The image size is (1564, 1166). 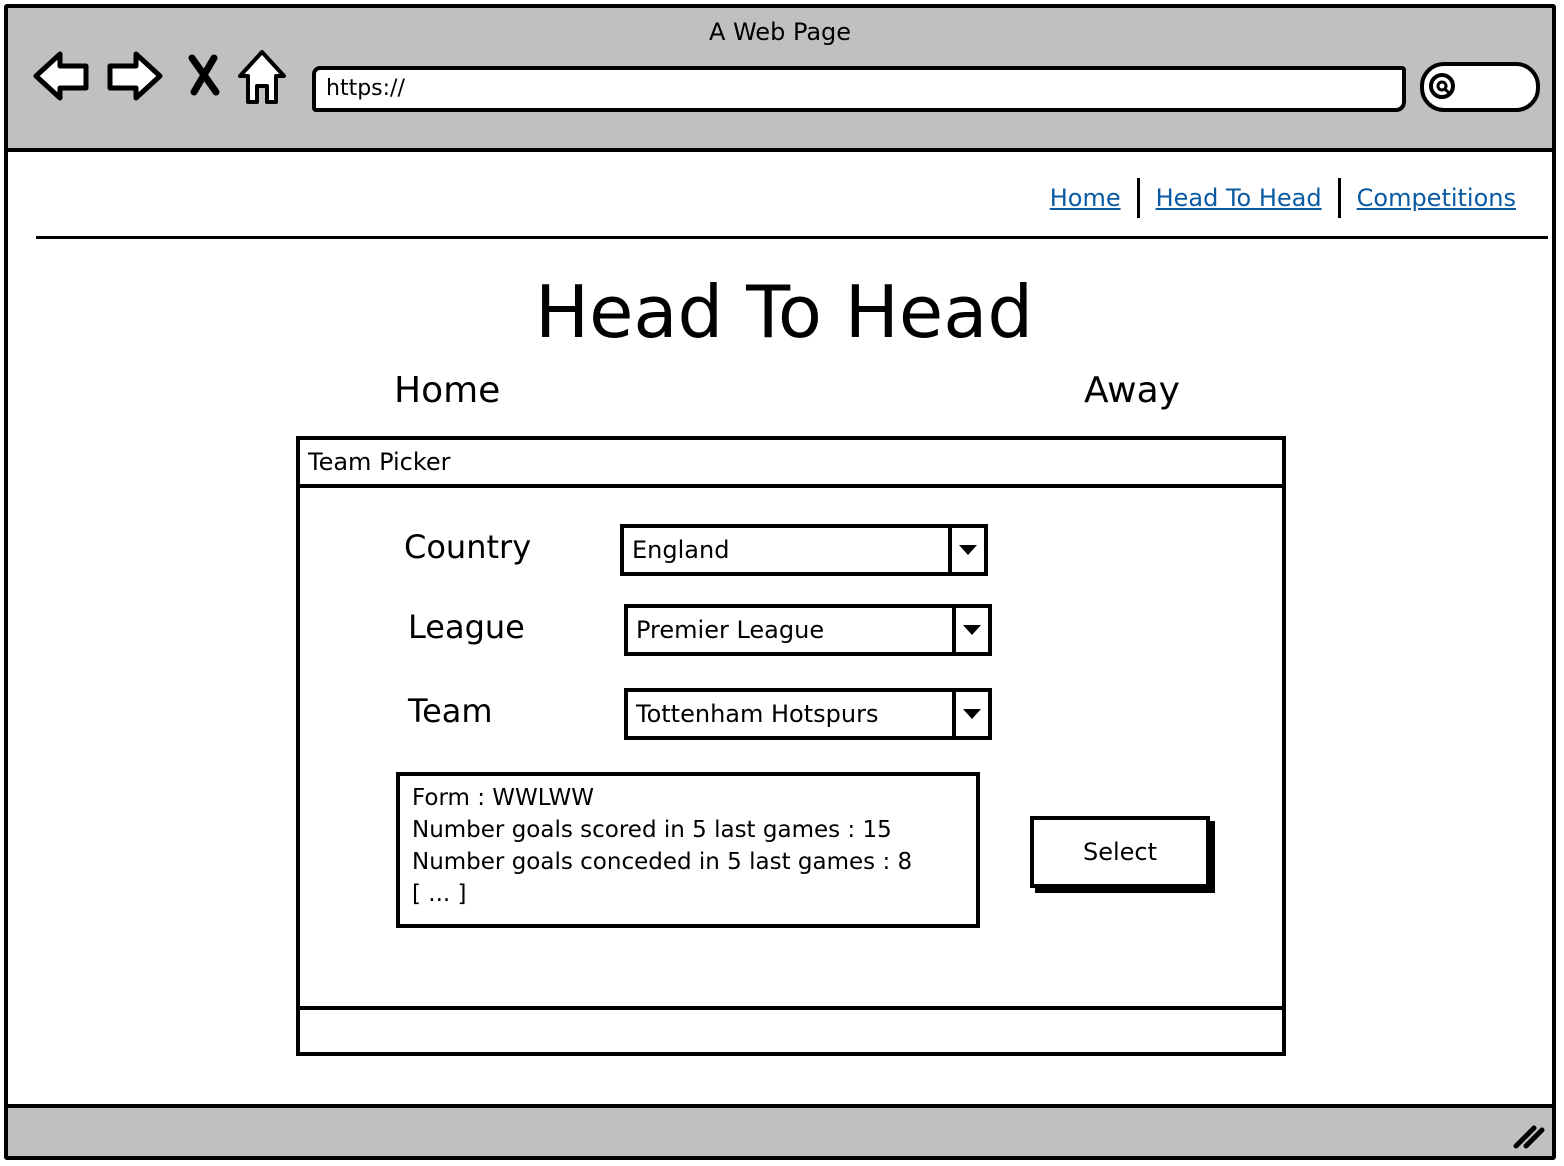 I want to click on search-icon, so click(x=1442, y=86).